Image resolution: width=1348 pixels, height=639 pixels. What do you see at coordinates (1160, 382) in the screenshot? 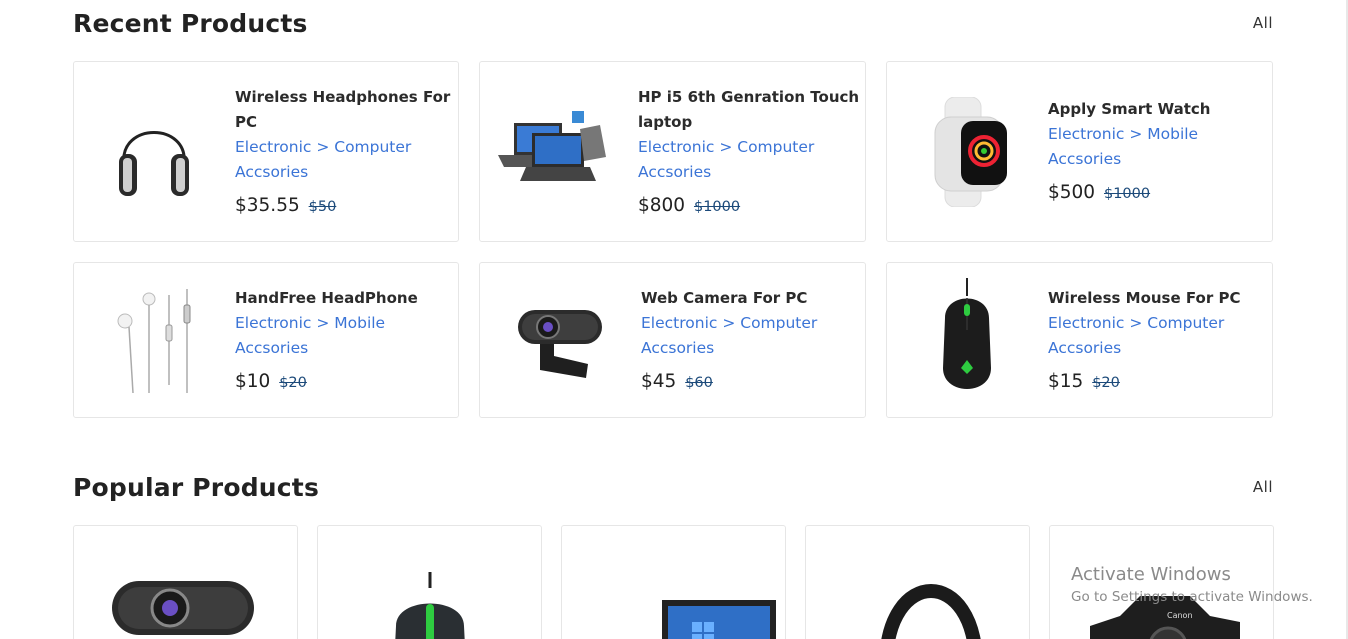
I see `product-price: $15 $20` at bounding box center [1160, 382].